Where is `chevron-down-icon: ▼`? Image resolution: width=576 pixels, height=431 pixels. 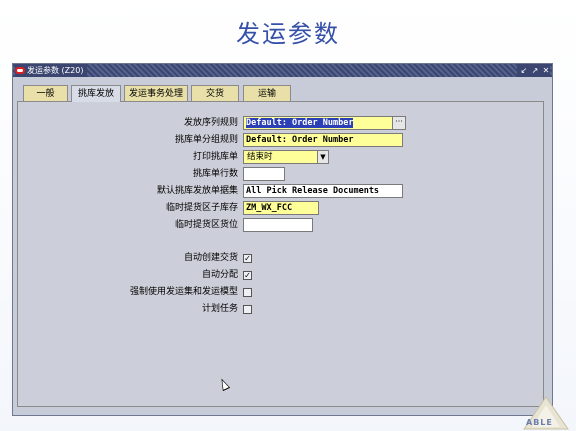 chevron-down-icon: ▼ is located at coordinates (322, 157).